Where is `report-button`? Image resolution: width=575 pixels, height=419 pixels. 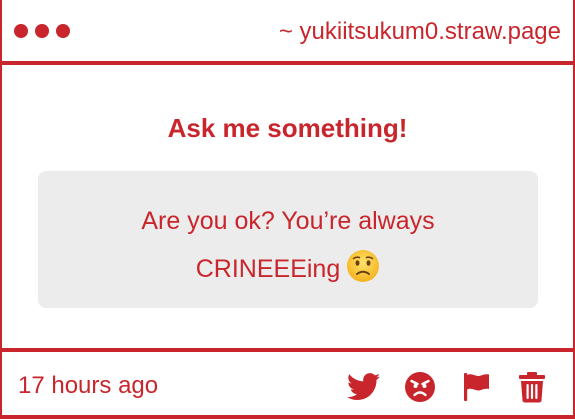
report-button is located at coordinates (476, 387).